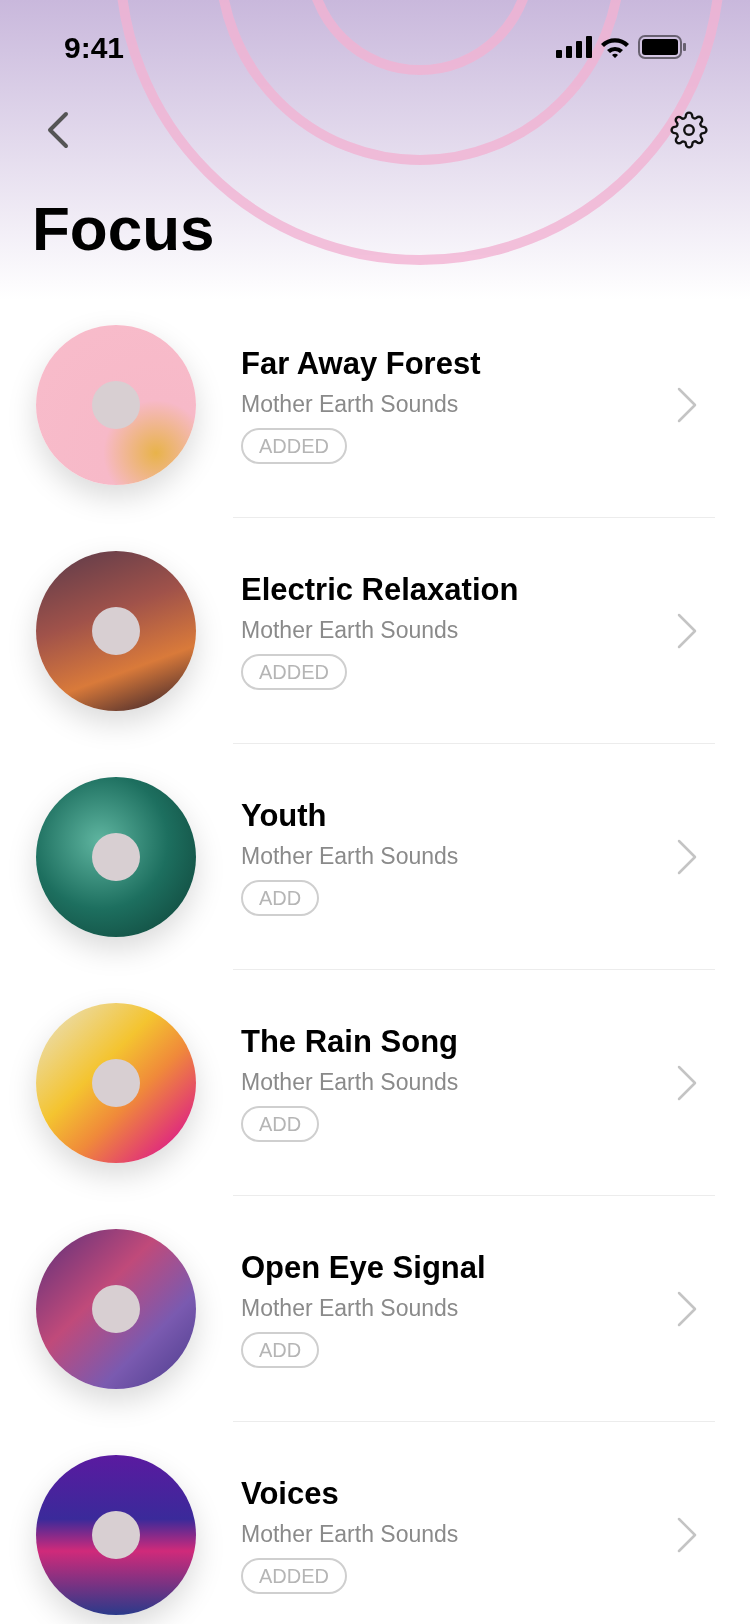 Image resolution: width=750 pixels, height=1624 pixels. I want to click on track-title: Electric Relaxation, so click(380, 589).